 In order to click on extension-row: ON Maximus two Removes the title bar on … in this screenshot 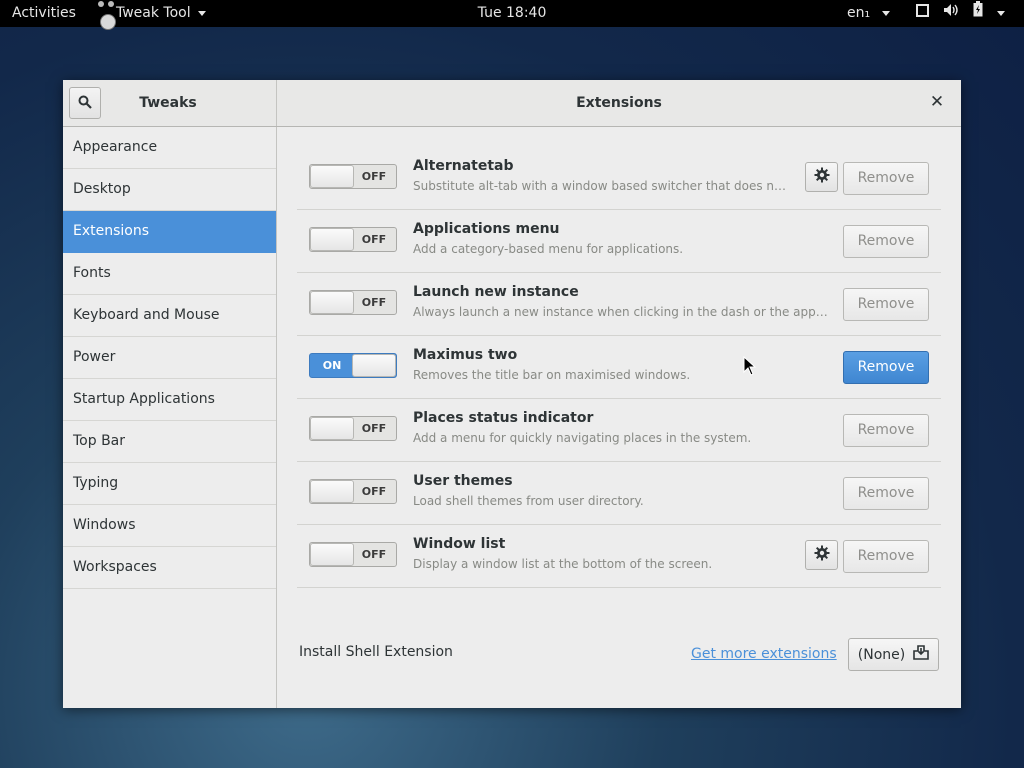, I will do `click(619, 367)`.